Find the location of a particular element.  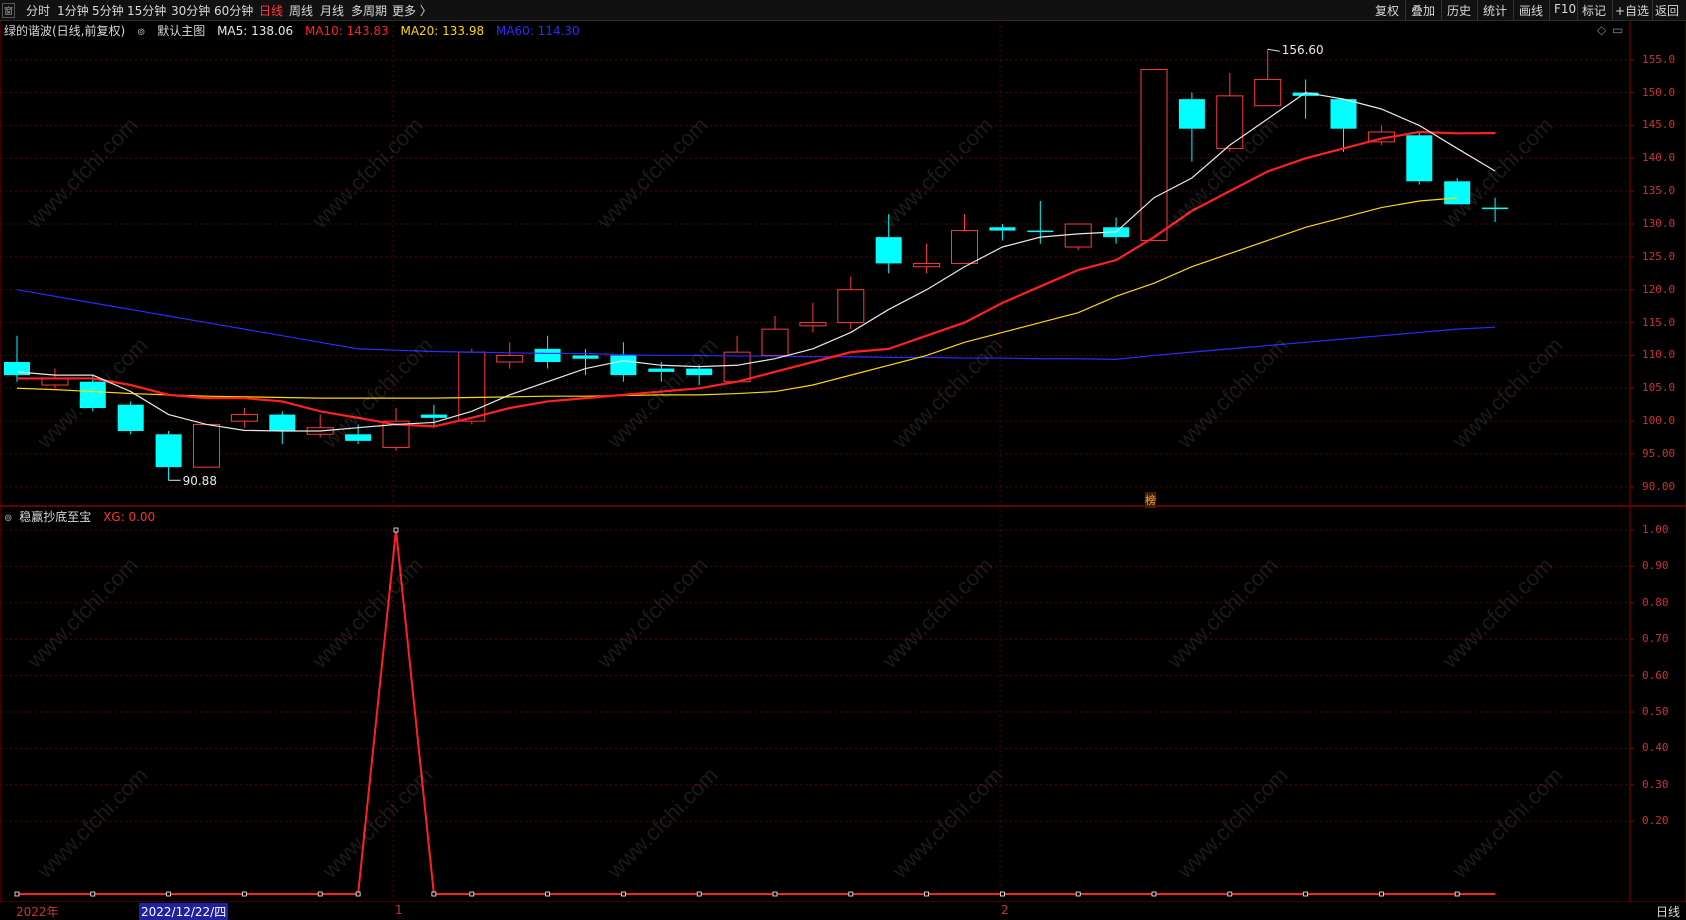

low-price-label: 90.88 is located at coordinates (199, 481).